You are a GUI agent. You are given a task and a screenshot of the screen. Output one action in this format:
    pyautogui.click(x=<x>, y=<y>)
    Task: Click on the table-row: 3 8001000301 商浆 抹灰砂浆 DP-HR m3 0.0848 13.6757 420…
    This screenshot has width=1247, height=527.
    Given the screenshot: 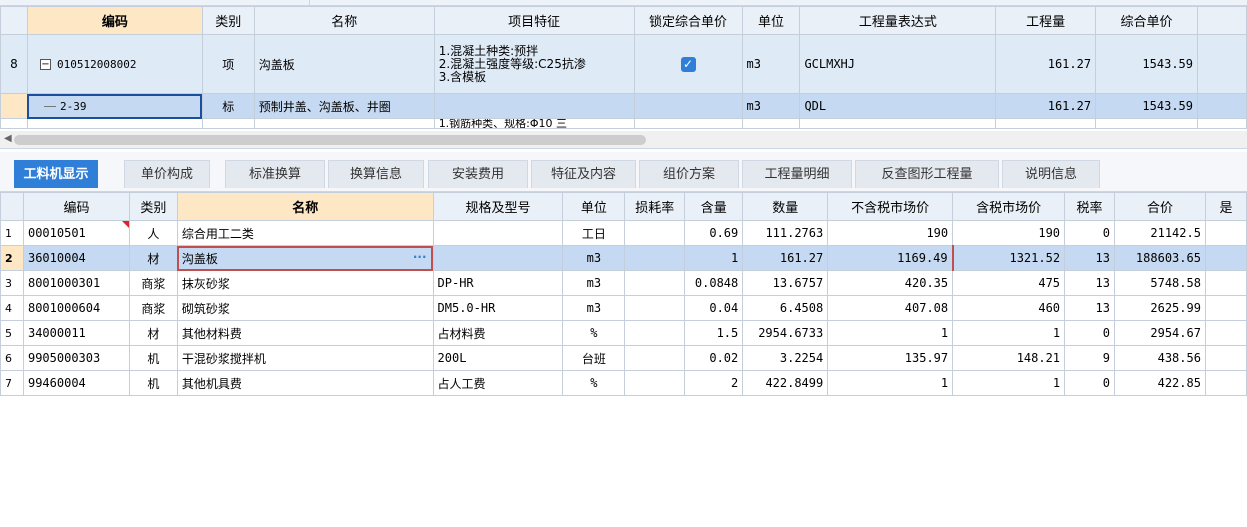 What is the action you would take?
    pyautogui.click(x=623, y=283)
    